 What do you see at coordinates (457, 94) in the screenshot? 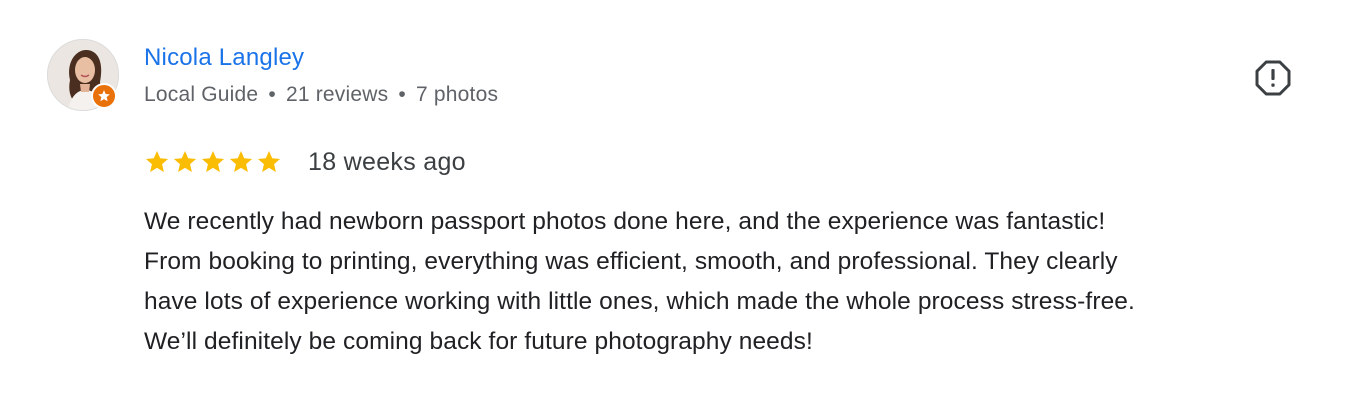
I see `reviewer-photo-count: 7 photos` at bounding box center [457, 94].